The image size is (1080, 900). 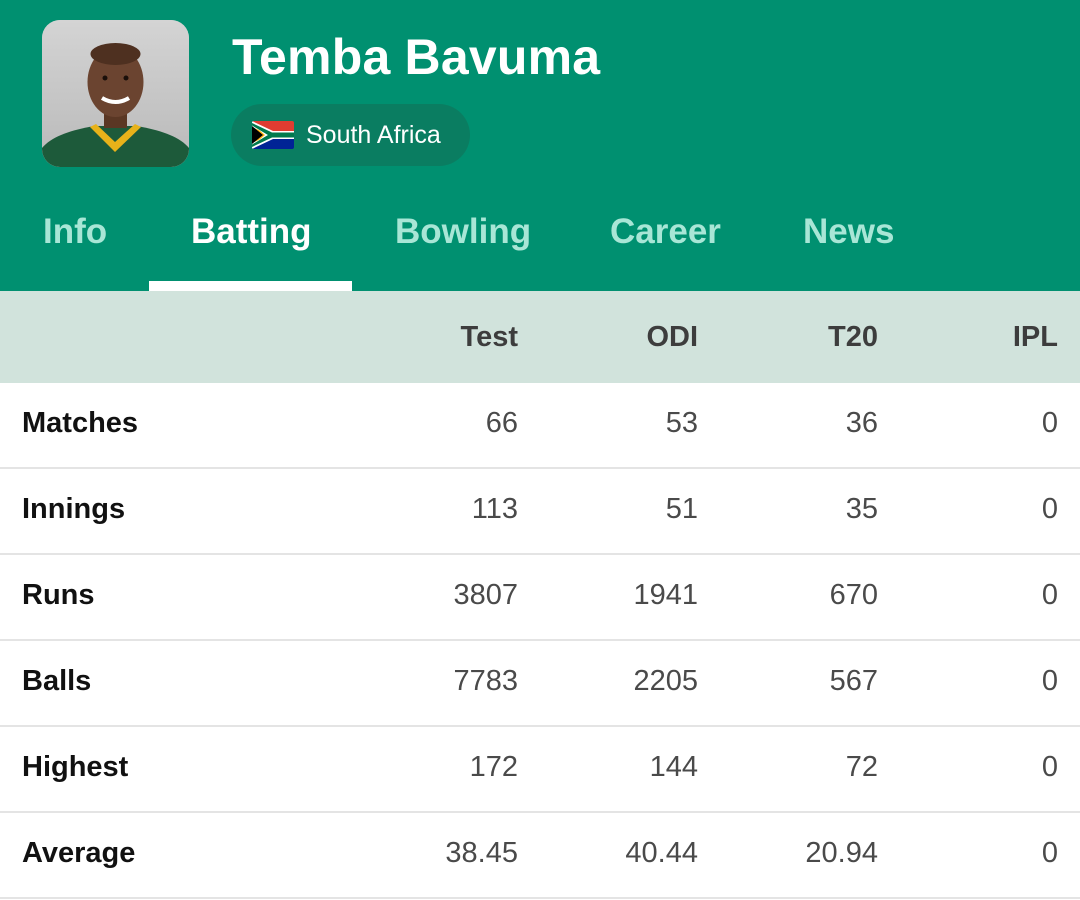 What do you see at coordinates (665, 681) in the screenshot?
I see `cell-odi: 2205` at bounding box center [665, 681].